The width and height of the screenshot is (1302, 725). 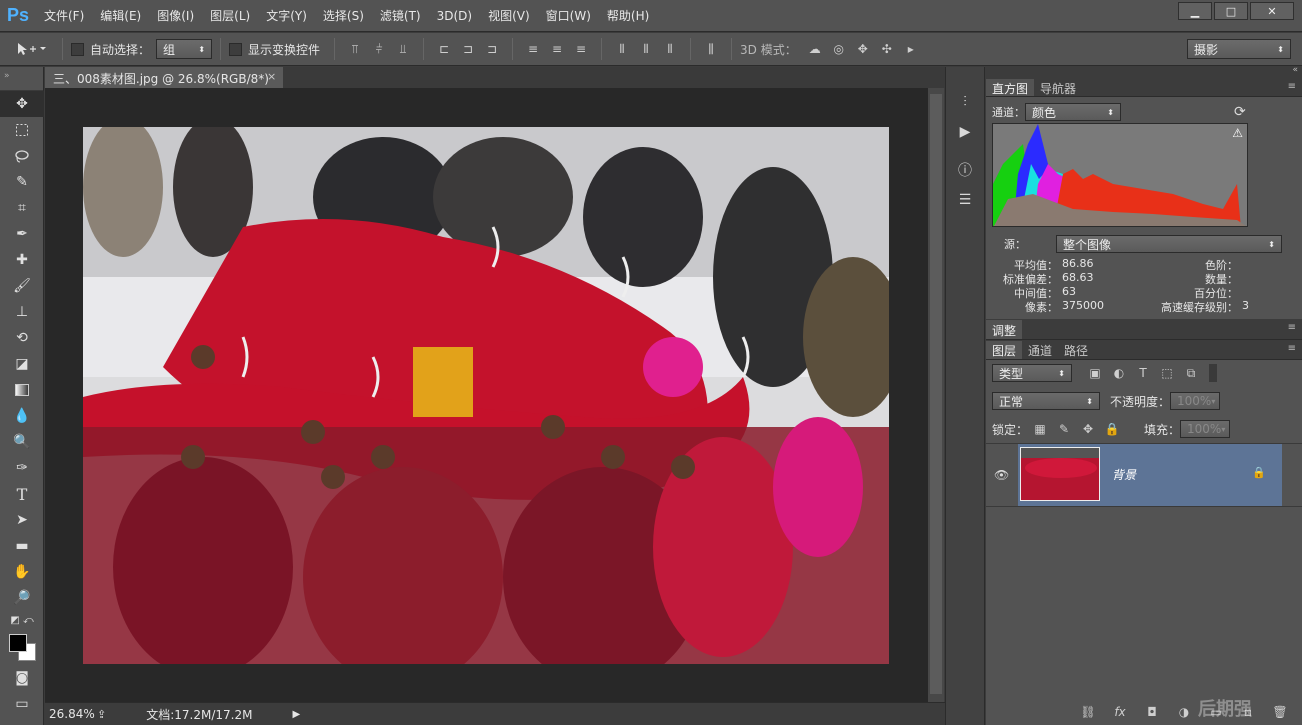 What do you see at coordinates (1120, 712) in the screenshot?
I see `fx-icon: fx` at bounding box center [1120, 712].